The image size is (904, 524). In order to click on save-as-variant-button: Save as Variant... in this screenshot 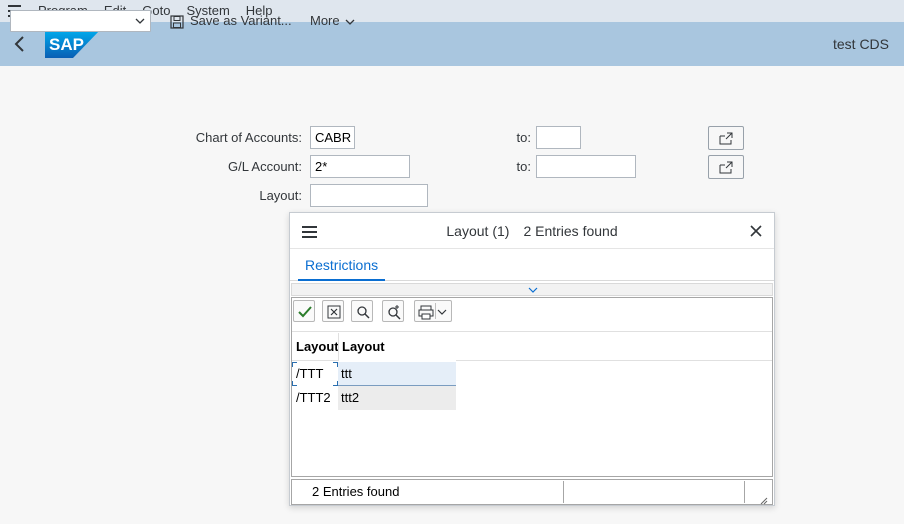, I will do `click(231, 21)`.